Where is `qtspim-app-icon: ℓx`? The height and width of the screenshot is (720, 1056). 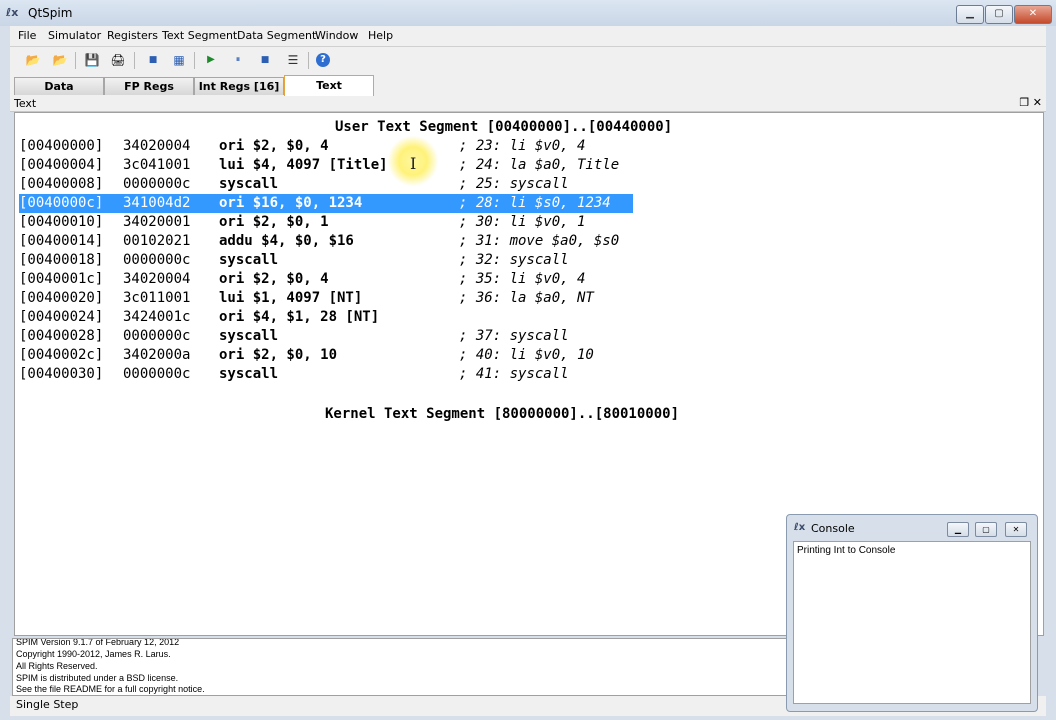
qtspim-app-icon: ℓx is located at coordinates (12, 12).